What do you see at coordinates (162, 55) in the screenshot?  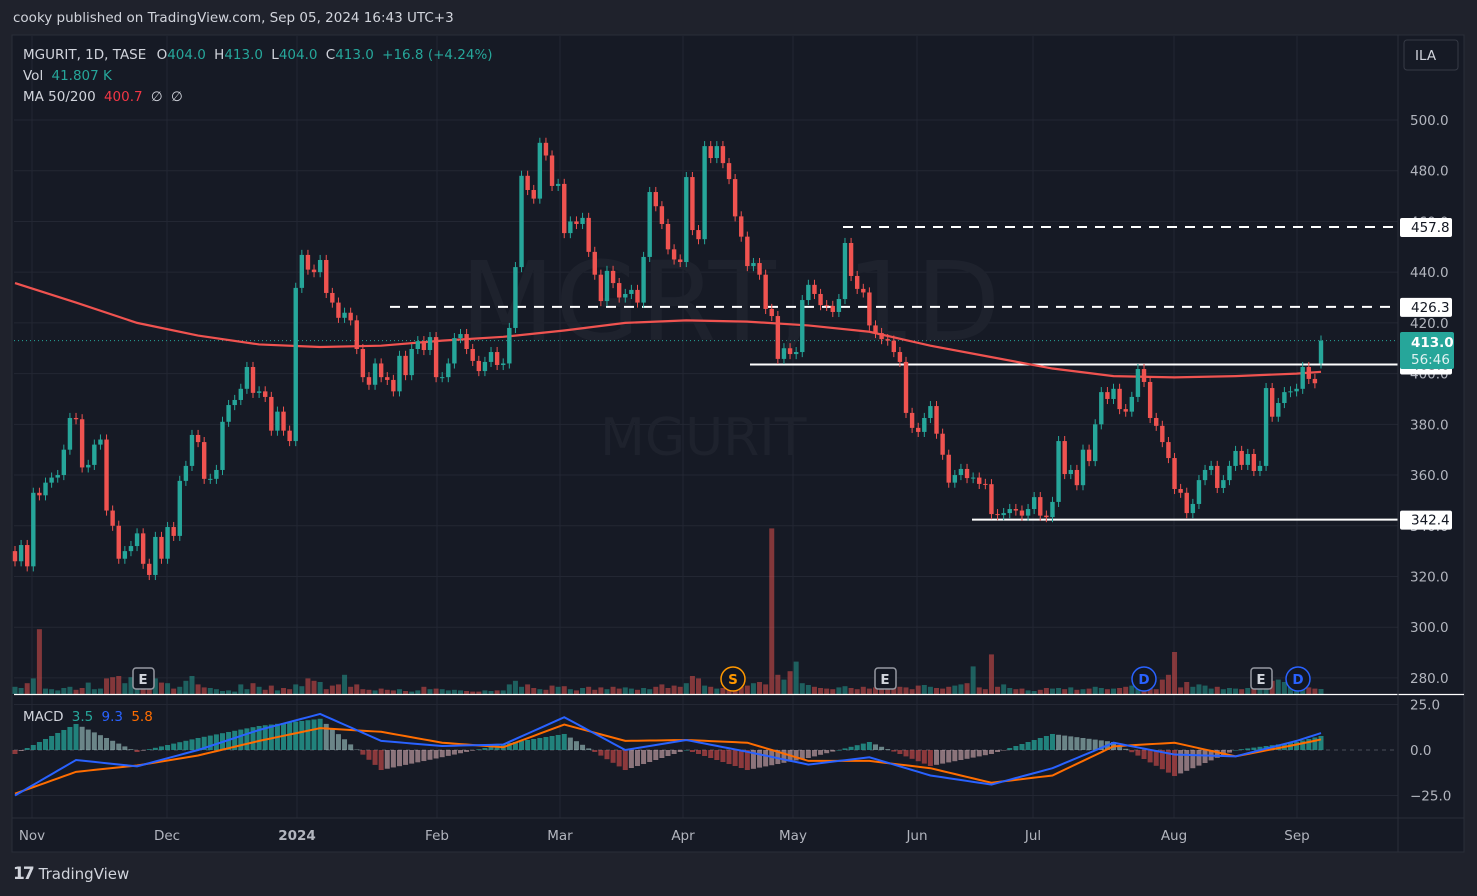 I see `open-label: O` at bounding box center [162, 55].